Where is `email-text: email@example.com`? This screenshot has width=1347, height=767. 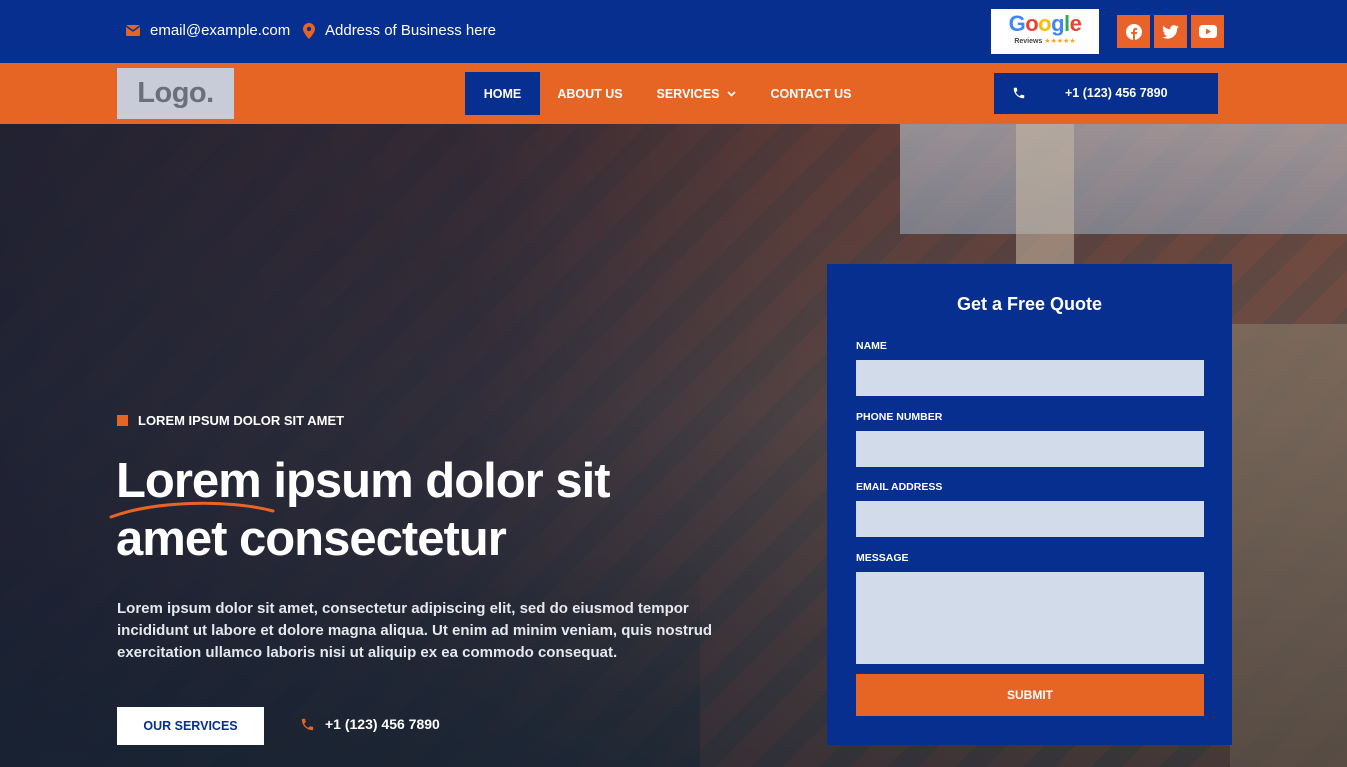
email-text: email@example.com is located at coordinates (220, 30).